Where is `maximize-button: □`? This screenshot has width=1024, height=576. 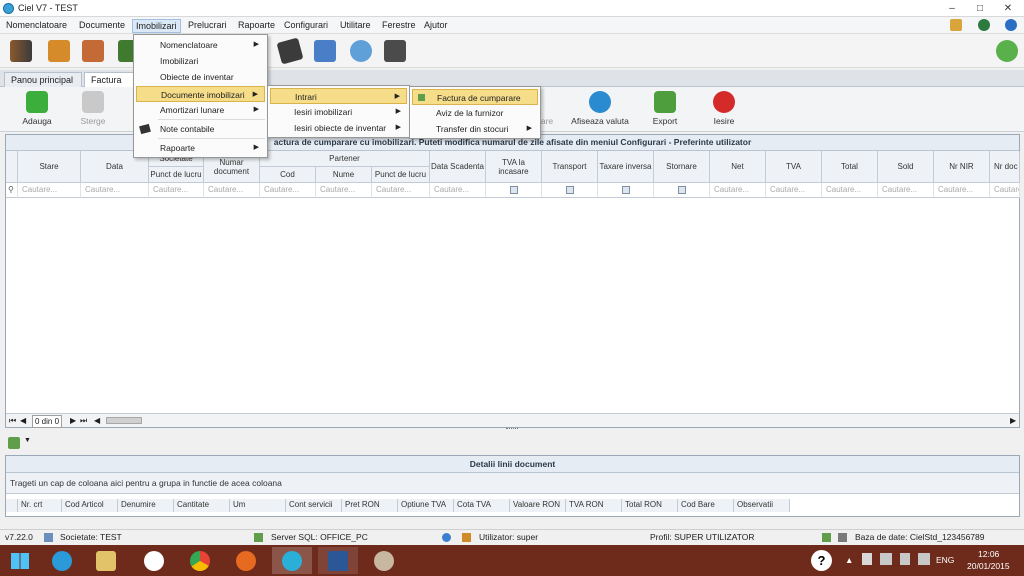
maximize-button: □ is located at coordinates (980, 8).